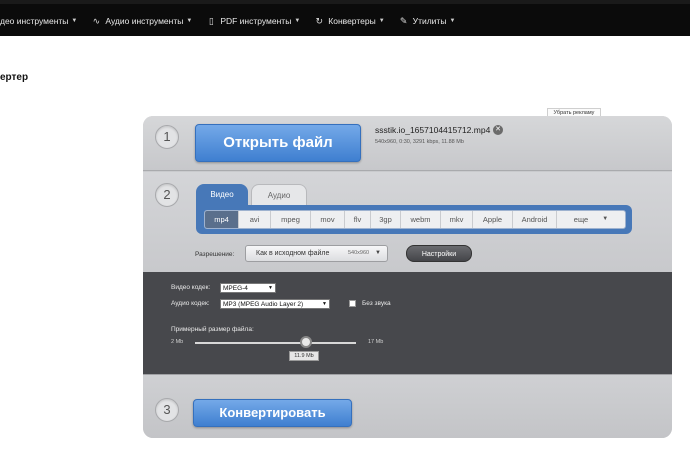 The image size is (690, 457). What do you see at coordinates (359, 253) in the screenshot?
I see `resolution-dims: 540x960` at bounding box center [359, 253].